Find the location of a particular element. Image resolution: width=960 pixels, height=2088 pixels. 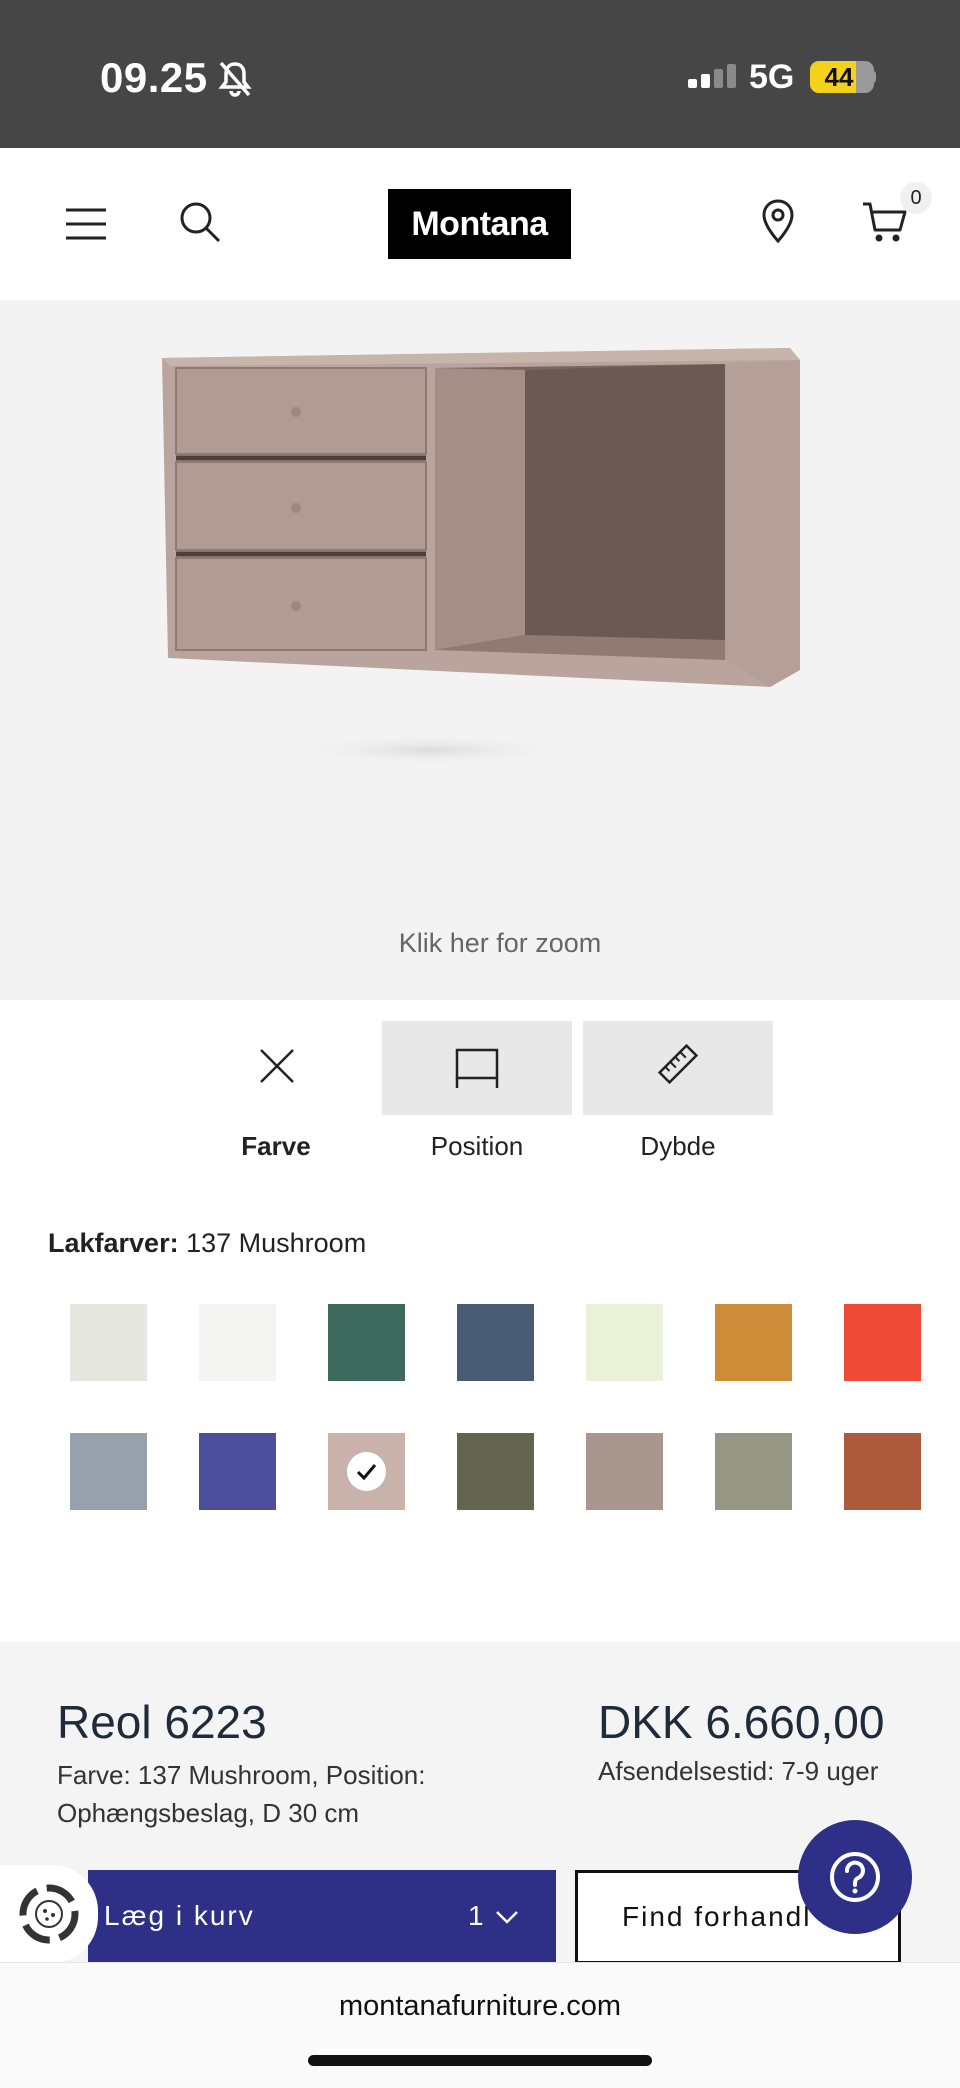

selected-color-name: 137 Mushroom is located at coordinates (276, 1243).